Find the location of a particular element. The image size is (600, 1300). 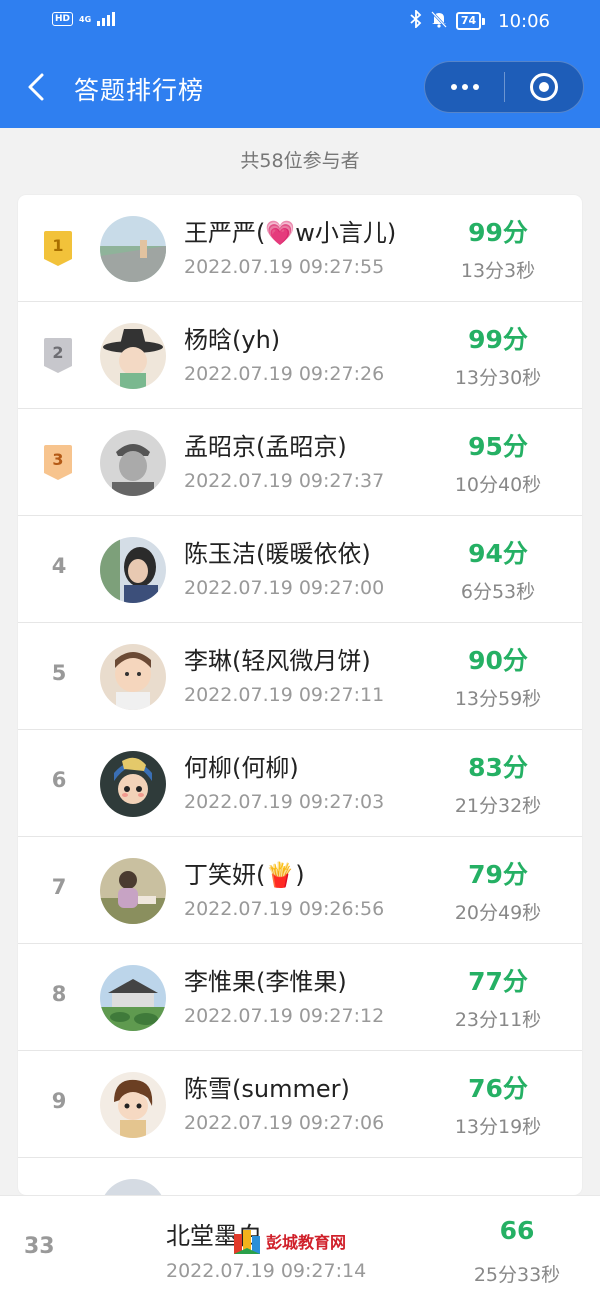

duration: 13分3秒 is located at coordinates (498, 271).